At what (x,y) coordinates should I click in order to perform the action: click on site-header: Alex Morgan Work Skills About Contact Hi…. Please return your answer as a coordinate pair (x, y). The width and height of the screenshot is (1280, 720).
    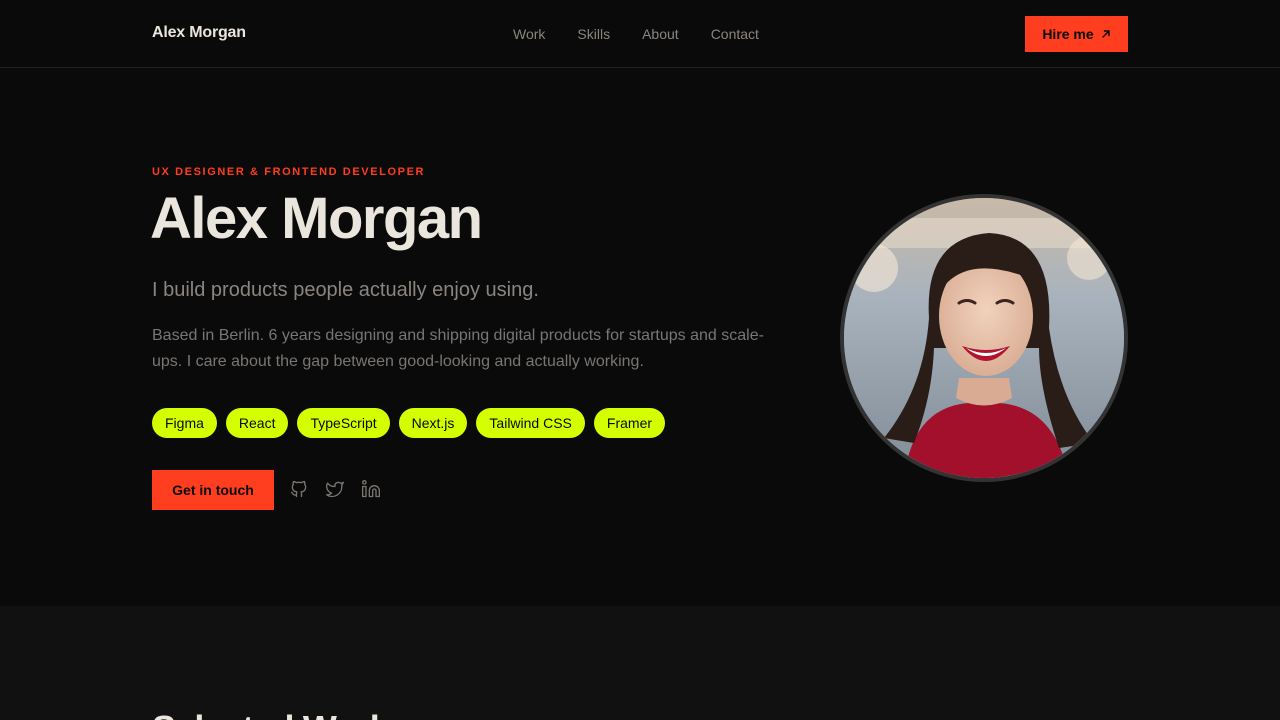
    Looking at the image, I should click on (640, 34).